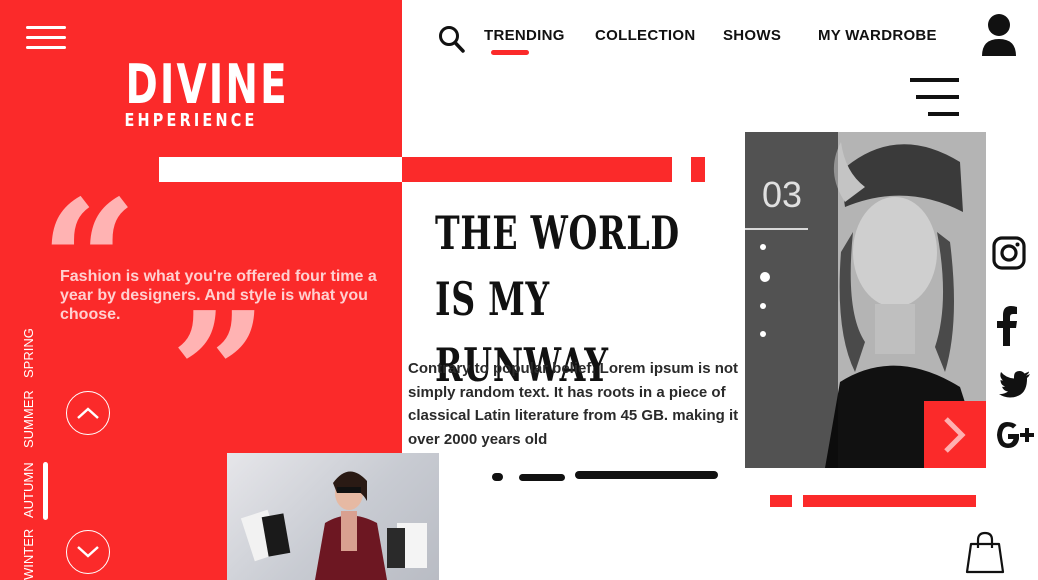  I want to click on pager-dot, so click(497, 477).